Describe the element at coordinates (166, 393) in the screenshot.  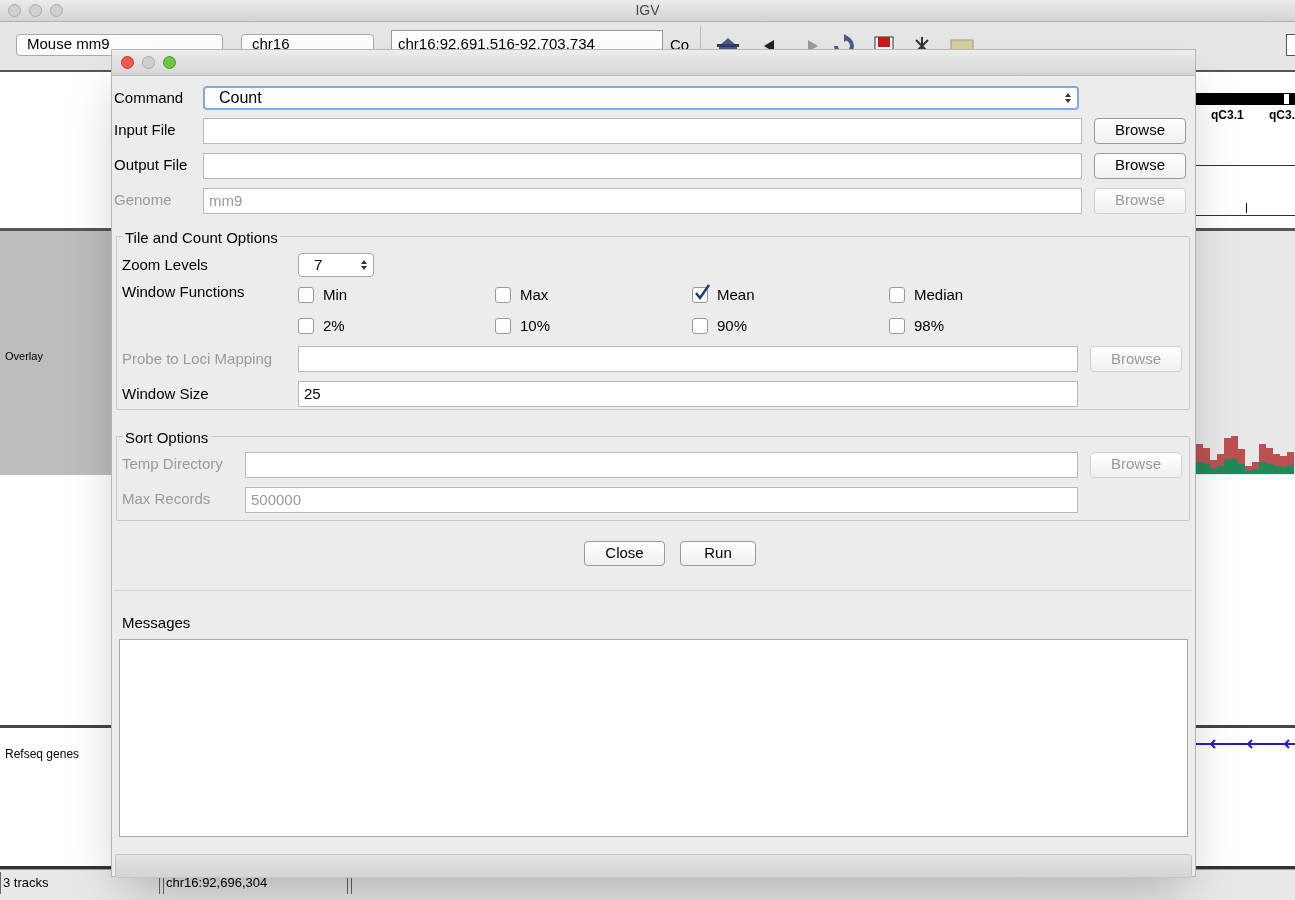
I see `field-label: Window Size` at that location.